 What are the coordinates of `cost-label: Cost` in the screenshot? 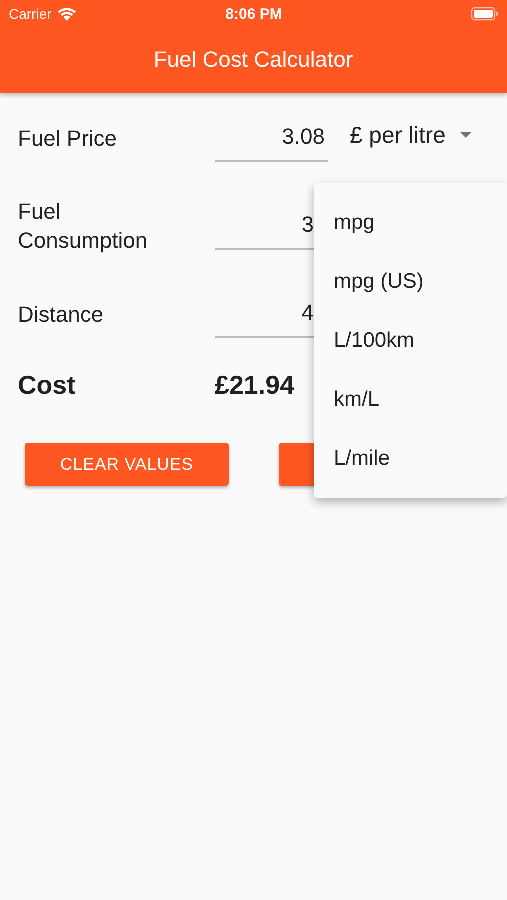 It's located at (47, 385).